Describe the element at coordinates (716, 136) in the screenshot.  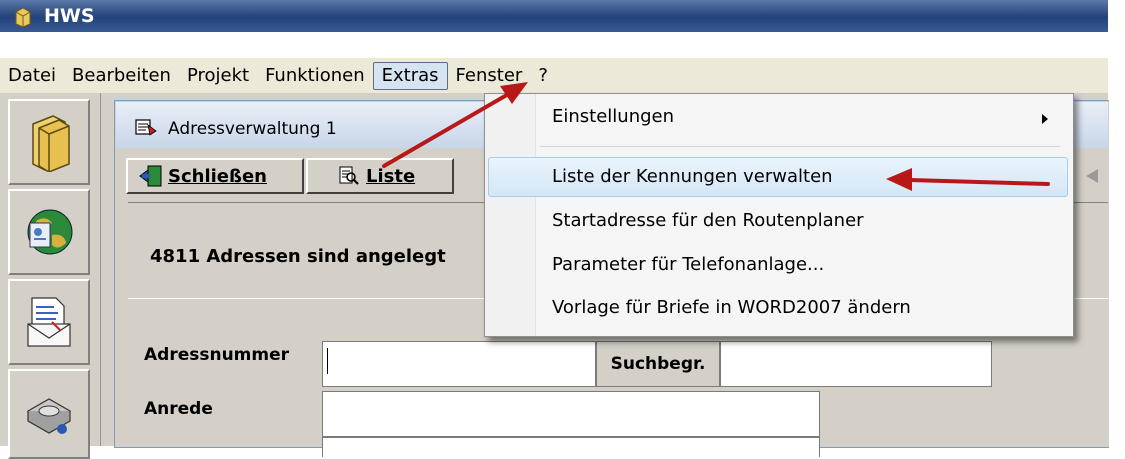
I see `annotation-arrows` at that location.